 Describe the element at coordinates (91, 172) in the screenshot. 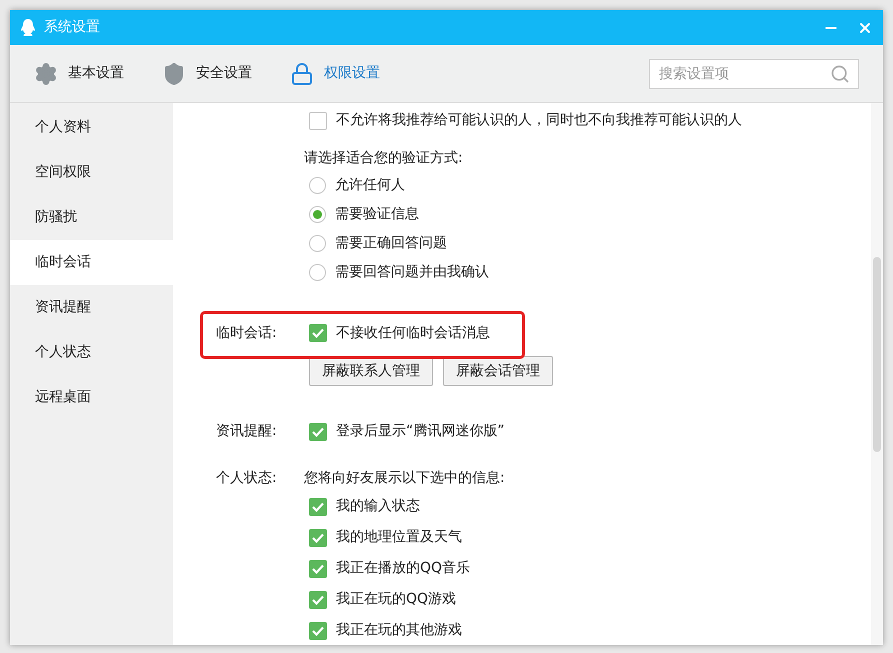

I see `sidebar-item: 空间权限` at that location.